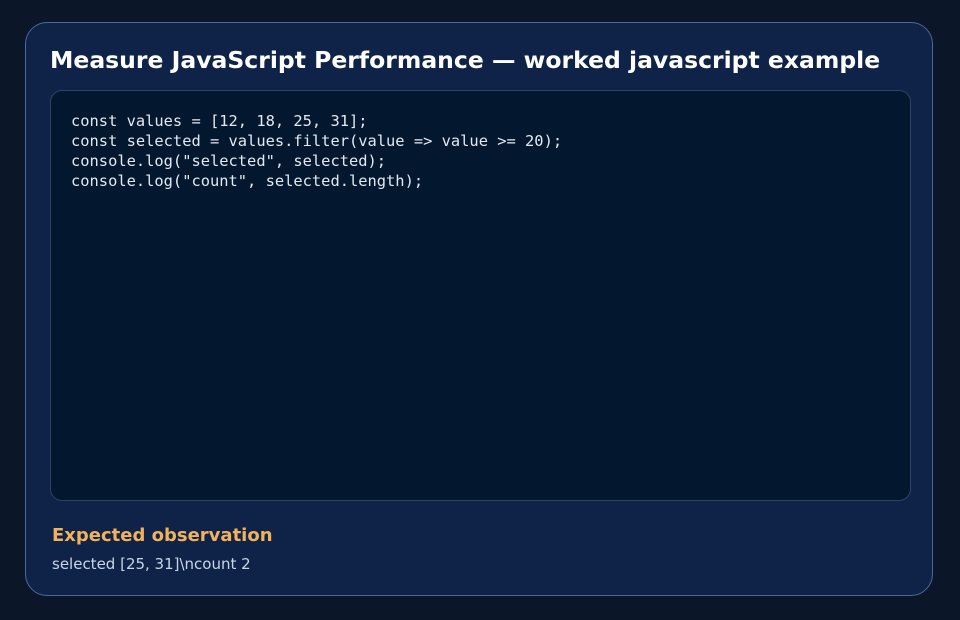  I want to click on expected-observation-heading: Expected observation, so click(162, 535).